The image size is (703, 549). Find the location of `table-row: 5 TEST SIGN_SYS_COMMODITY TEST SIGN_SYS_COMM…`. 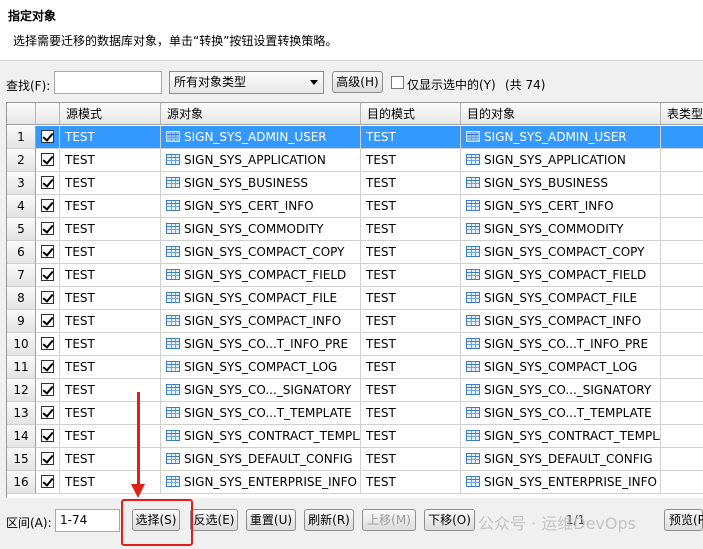

table-row: 5 TEST SIGN_SYS_COMMODITY TEST SIGN_SYS_COMM… is located at coordinates (355, 229).